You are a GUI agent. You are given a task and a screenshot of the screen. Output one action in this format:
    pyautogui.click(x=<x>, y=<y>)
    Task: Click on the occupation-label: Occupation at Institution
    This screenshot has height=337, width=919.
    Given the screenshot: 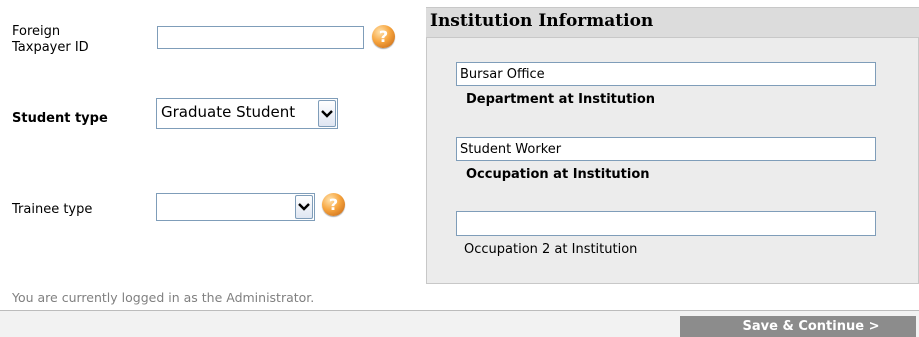 What is the action you would take?
    pyautogui.click(x=558, y=174)
    